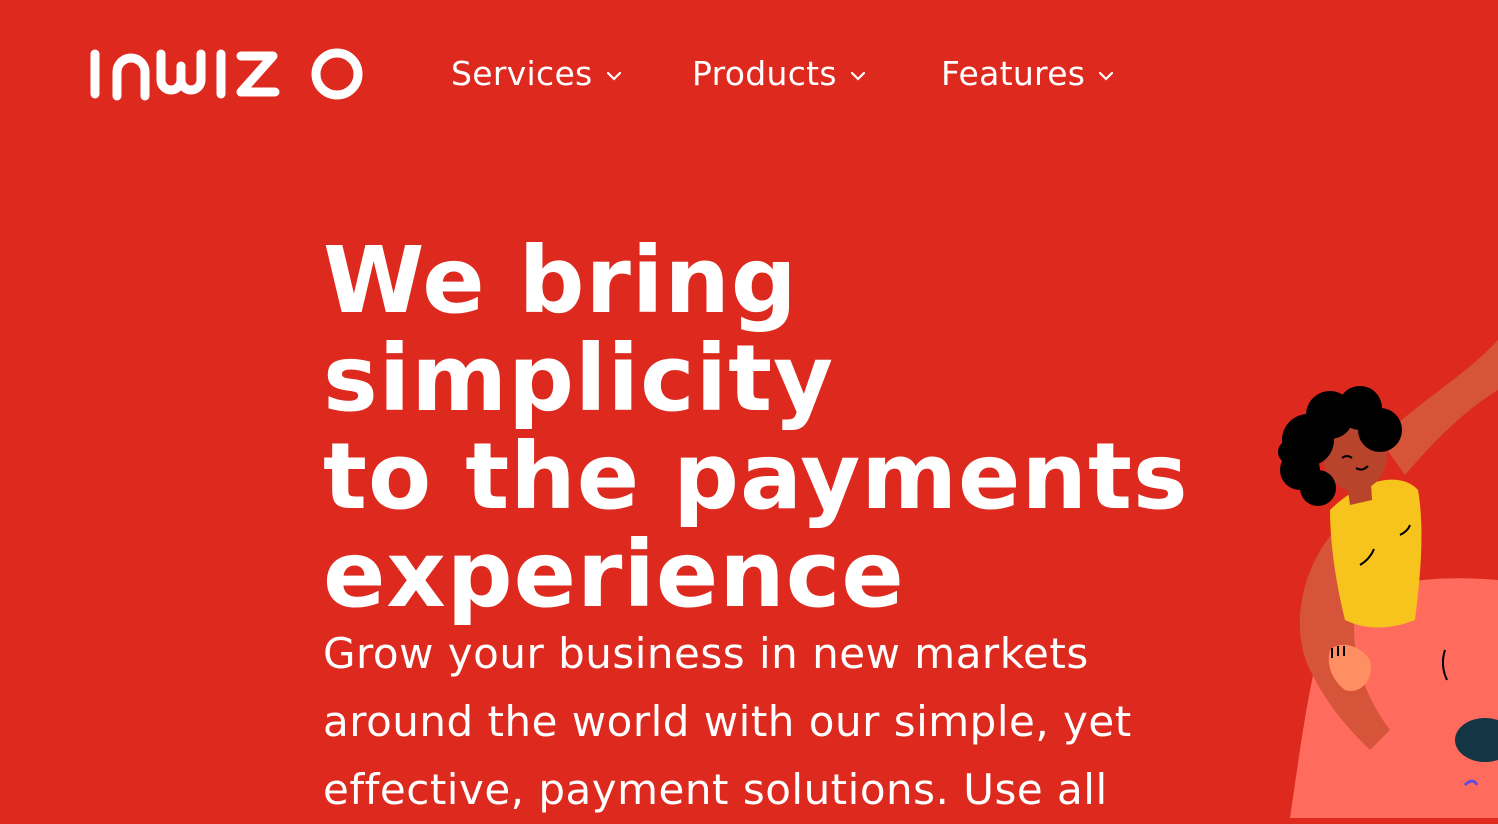 The height and width of the screenshot is (824, 1498). Describe the element at coordinates (1379, 574) in the screenshot. I see `dancing-person-illustration` at that location.